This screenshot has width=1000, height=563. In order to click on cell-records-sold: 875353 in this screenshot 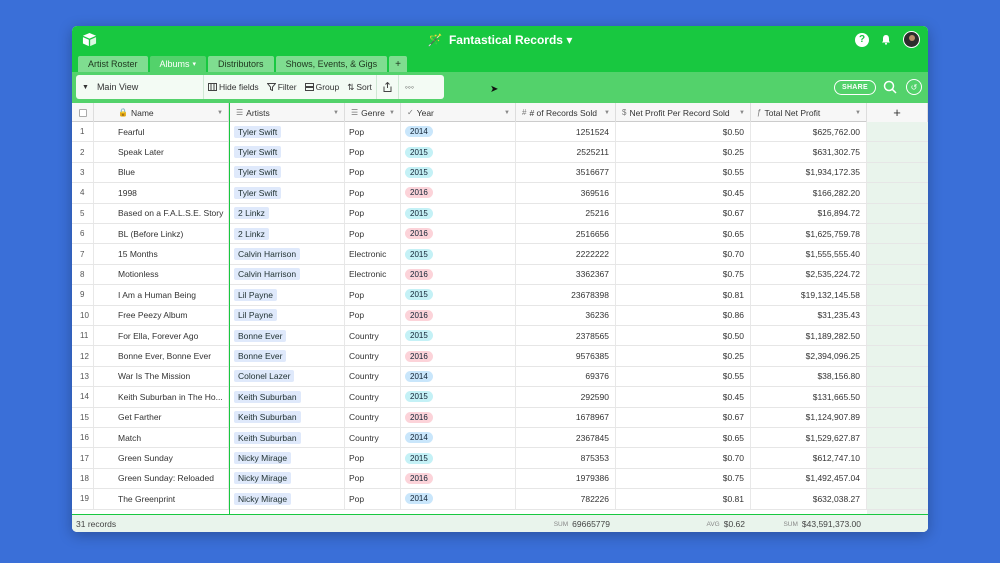, I will do `click(566, 458)`.